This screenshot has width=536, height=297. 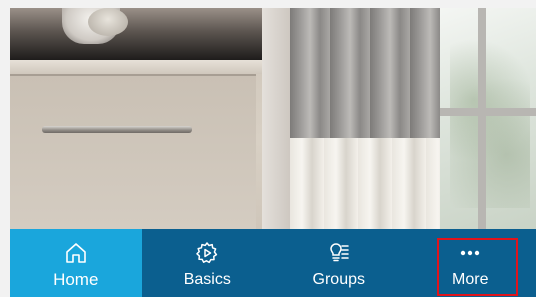 I want to click on nav-item-basics: Basics, so click(x=208, y=263).